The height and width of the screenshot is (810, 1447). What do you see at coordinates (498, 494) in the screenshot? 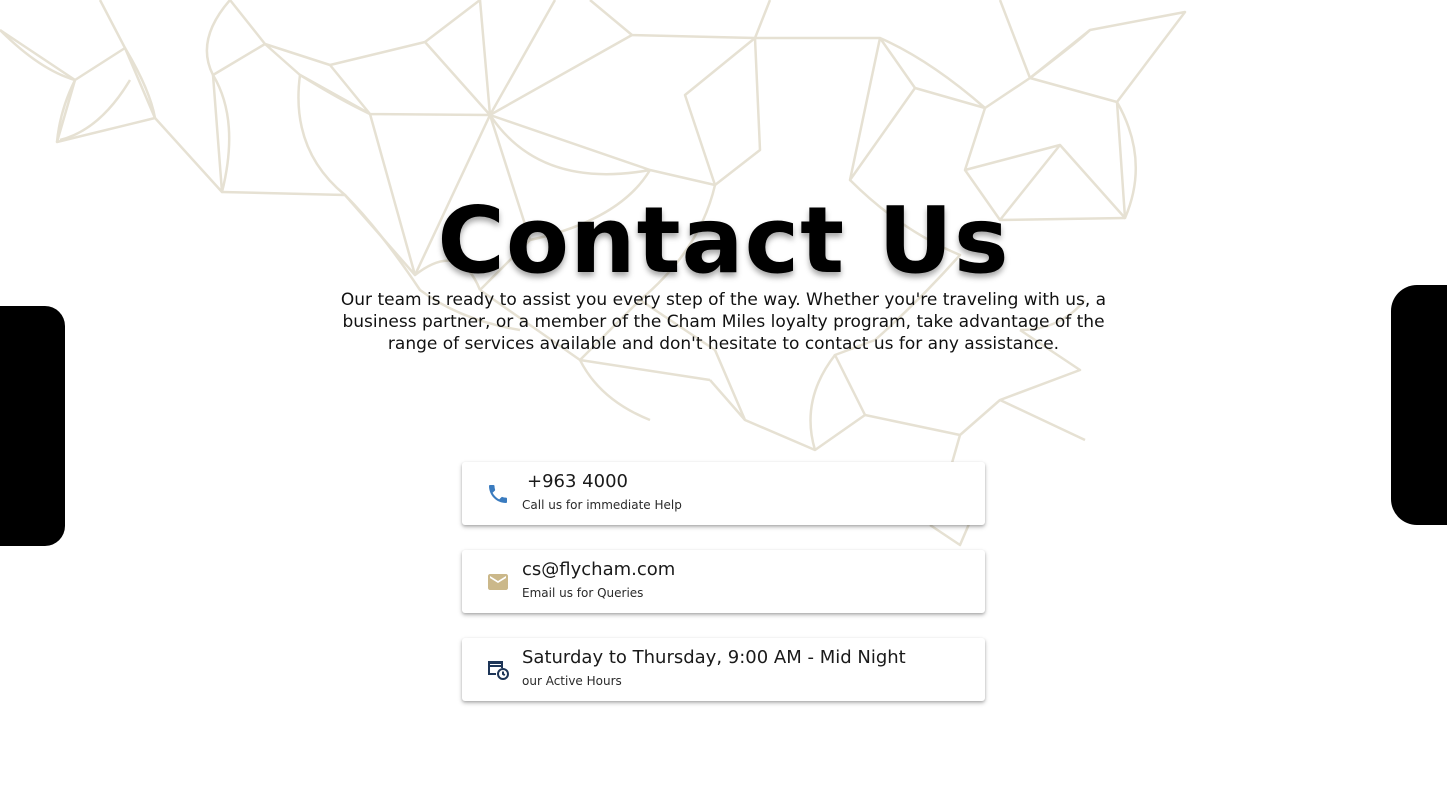
I see `phone-icon` at bounding box center [498, 494].